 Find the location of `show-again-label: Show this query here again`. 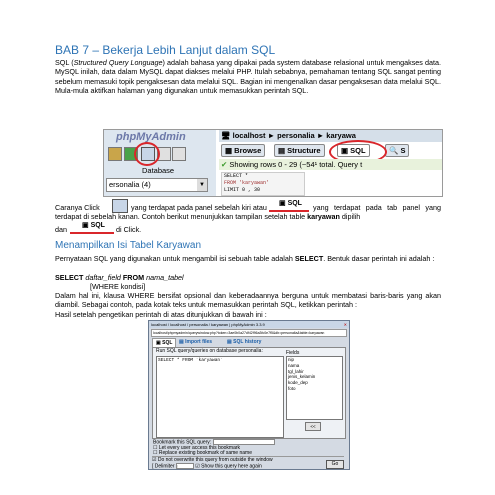

show-again-label: Show this query here again is located at coordinates (231, 466).